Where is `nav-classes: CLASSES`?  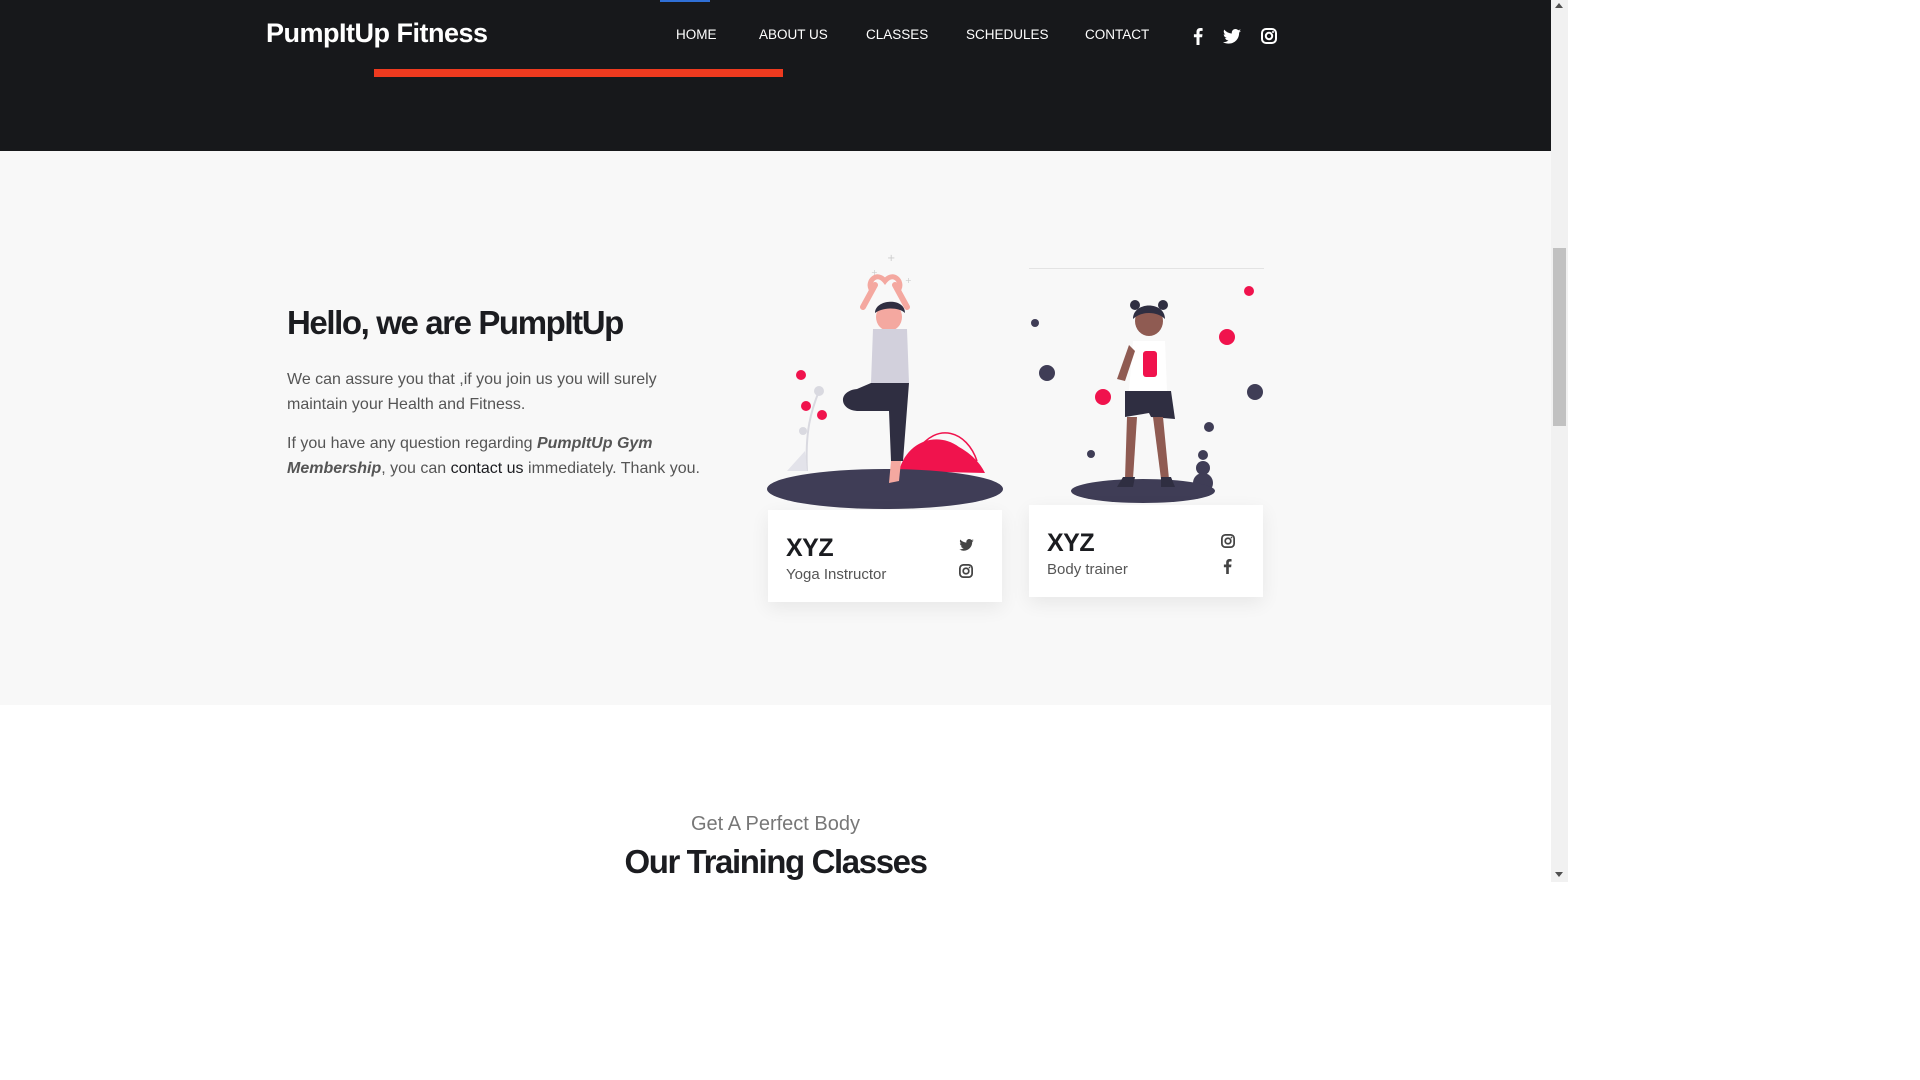
nav-classes: CLASSES is located at coordinates (897, 34).